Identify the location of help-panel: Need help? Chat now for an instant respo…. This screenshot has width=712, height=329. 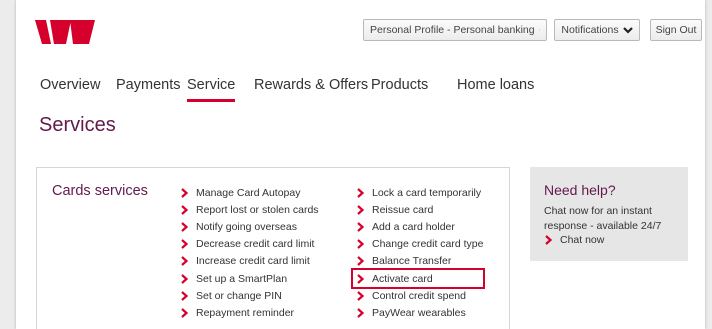
(609, 214).